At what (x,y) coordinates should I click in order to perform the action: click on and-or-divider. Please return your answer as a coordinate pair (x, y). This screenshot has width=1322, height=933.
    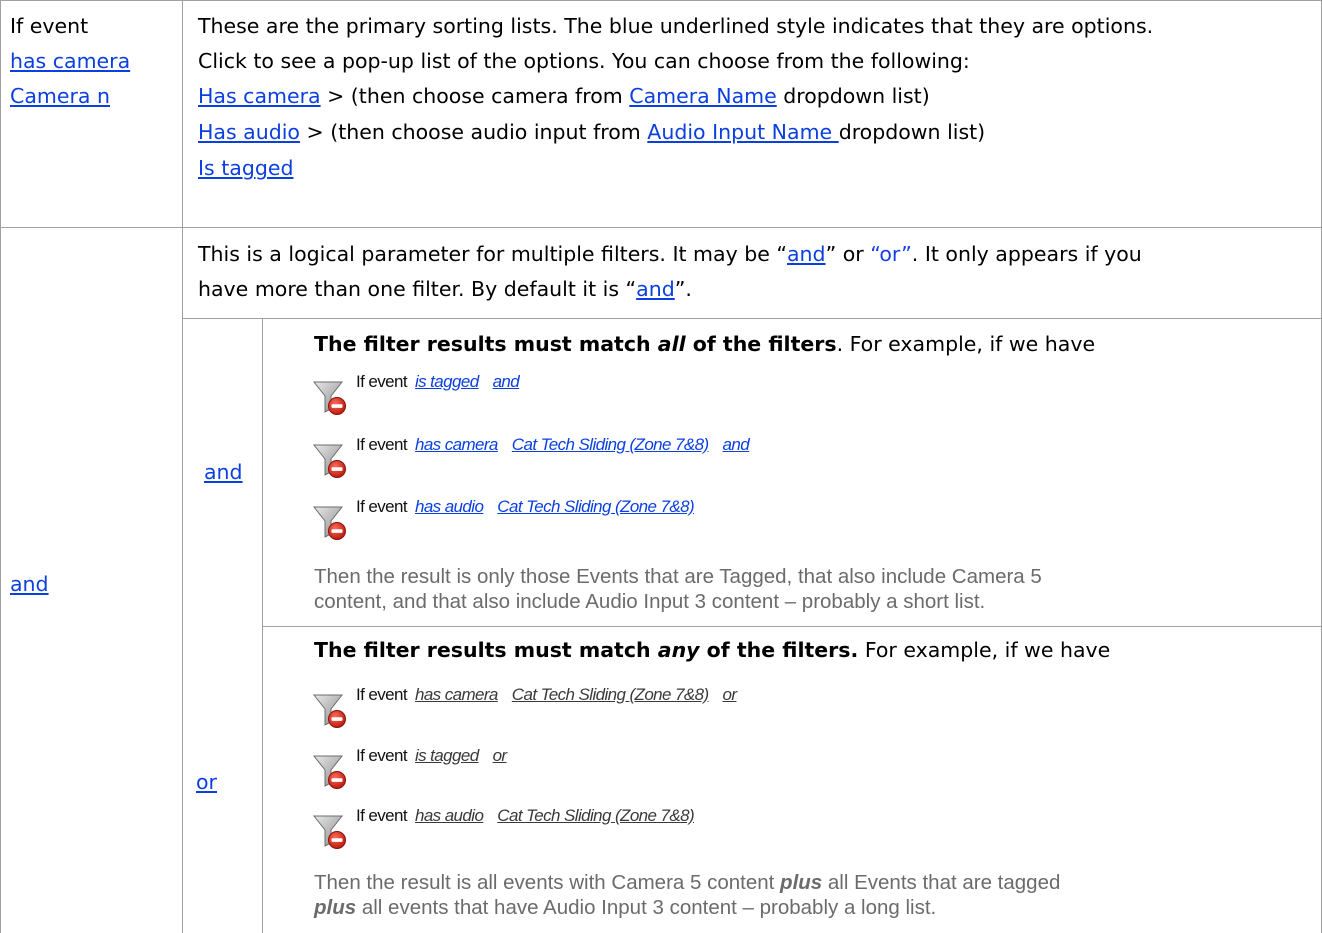
    Looking at the image, I should click on (792, 626).